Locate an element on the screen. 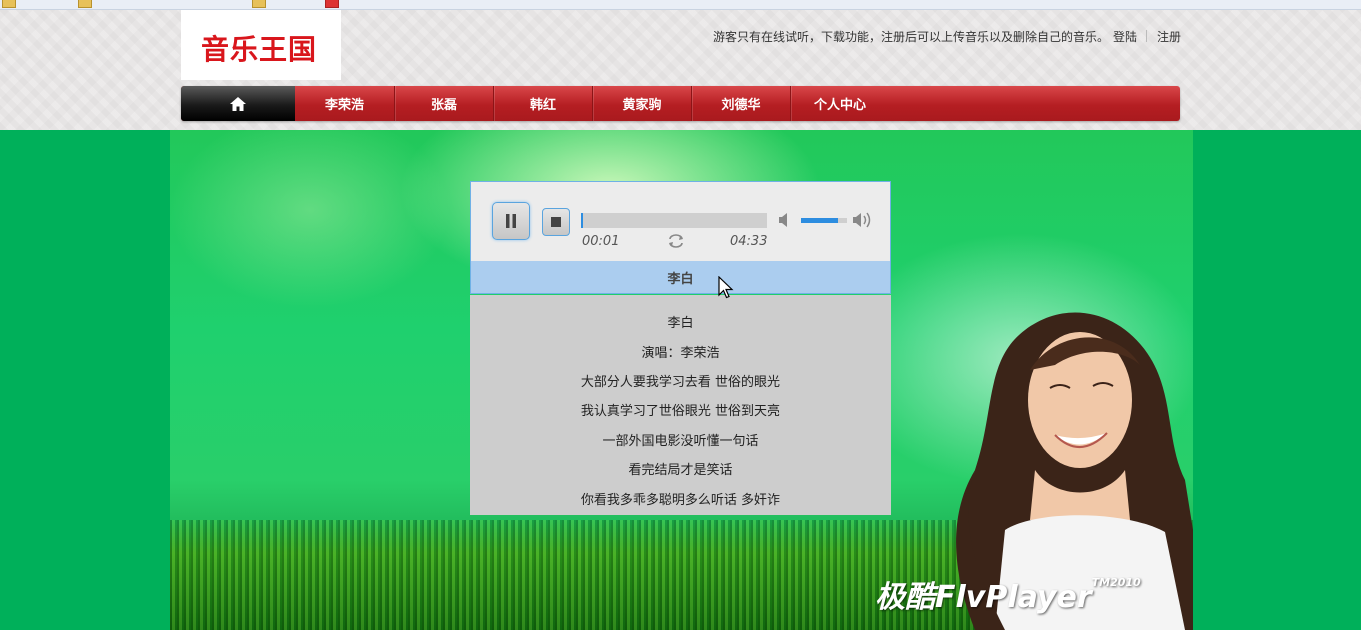 The width and height of the screenshot is (1361, 630). mute-icon is located at coordinates (785, 220).